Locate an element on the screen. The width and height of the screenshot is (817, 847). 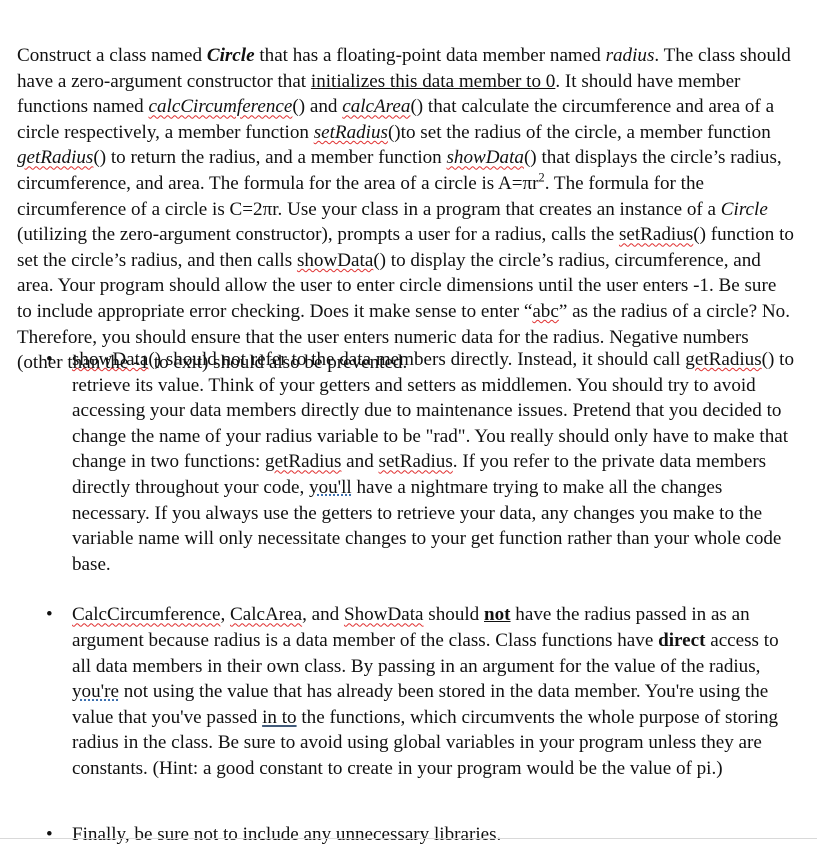
text-run: () and is located at coordinates (317, 107).